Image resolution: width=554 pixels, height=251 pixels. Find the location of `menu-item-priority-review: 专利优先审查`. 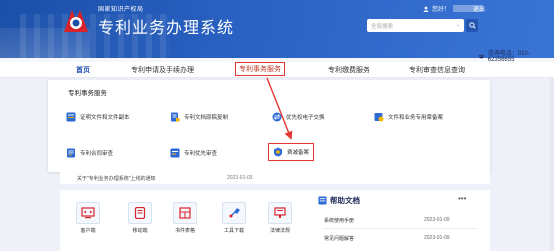

menu-item-priority-review: 专利优先审查 is located at coordinates (193, 153).